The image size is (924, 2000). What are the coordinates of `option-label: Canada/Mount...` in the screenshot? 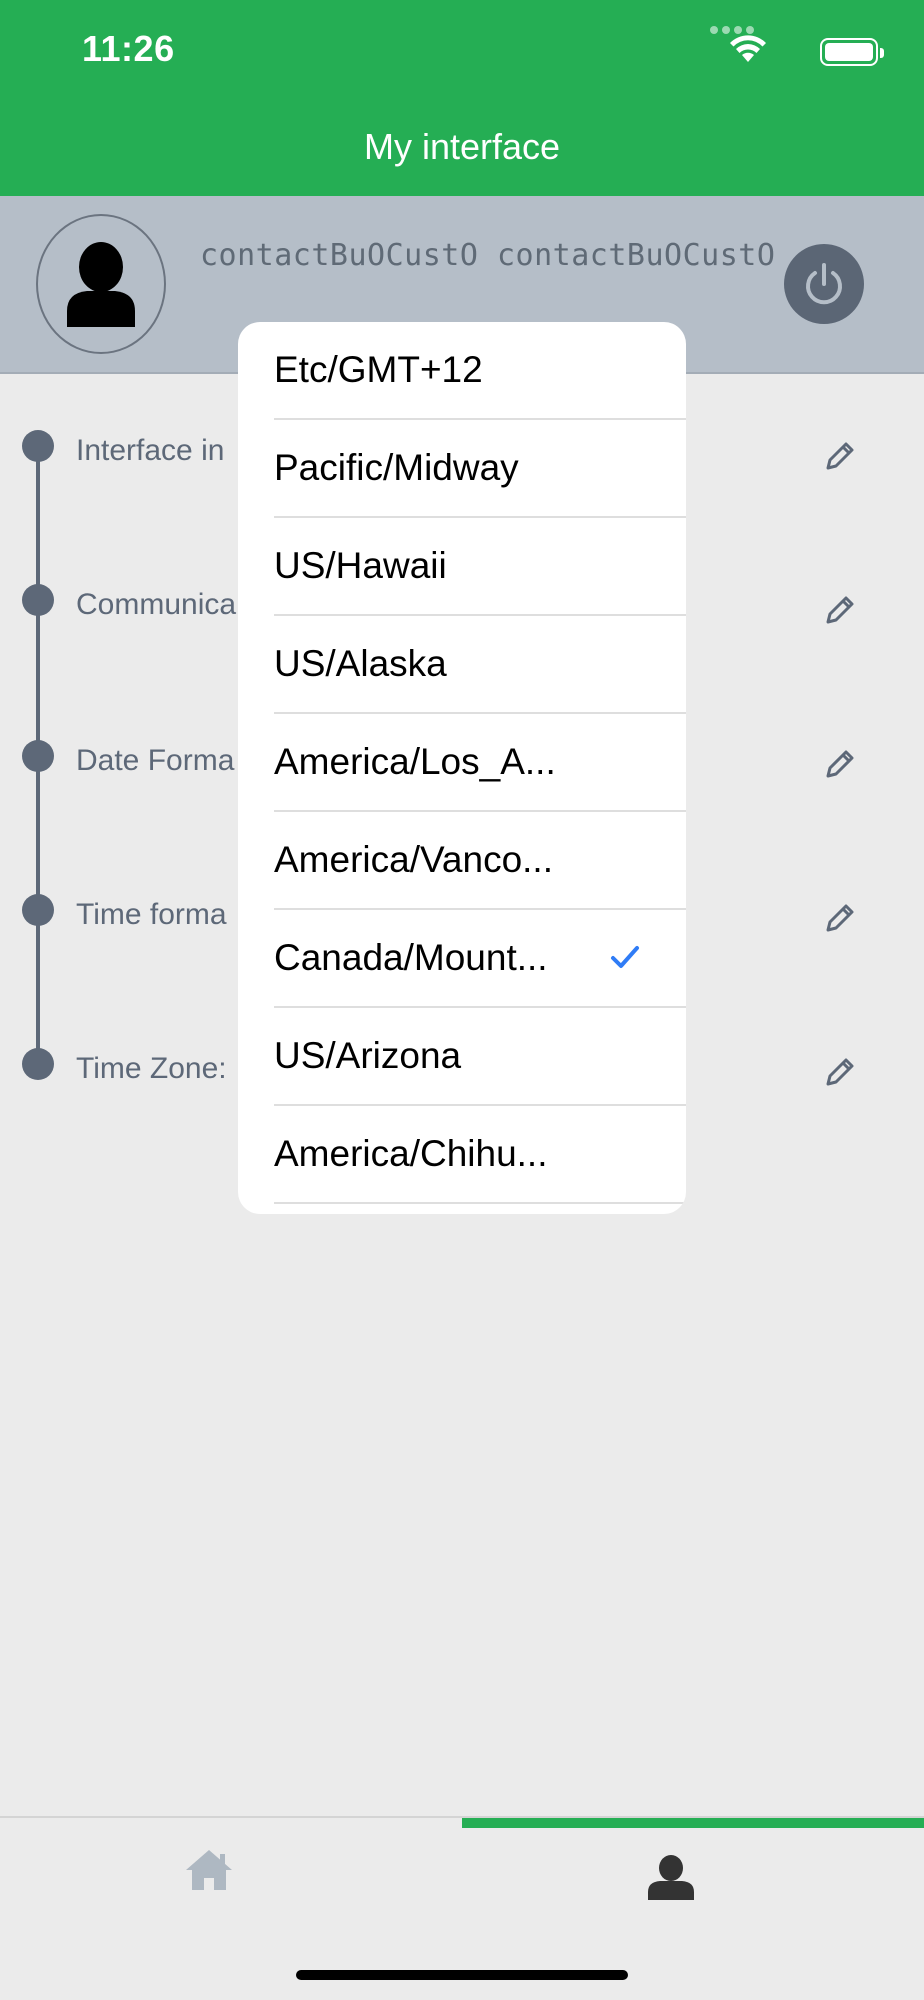 It's located at (411, 957).